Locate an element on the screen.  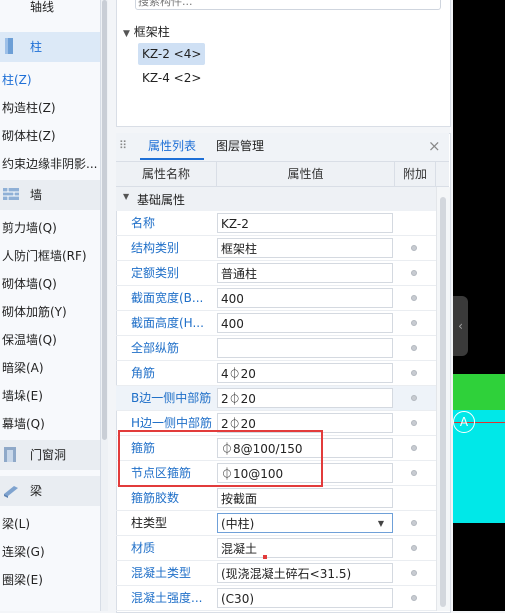
property-row: 名称 KZ-2 is located at coordinates (276, 223).